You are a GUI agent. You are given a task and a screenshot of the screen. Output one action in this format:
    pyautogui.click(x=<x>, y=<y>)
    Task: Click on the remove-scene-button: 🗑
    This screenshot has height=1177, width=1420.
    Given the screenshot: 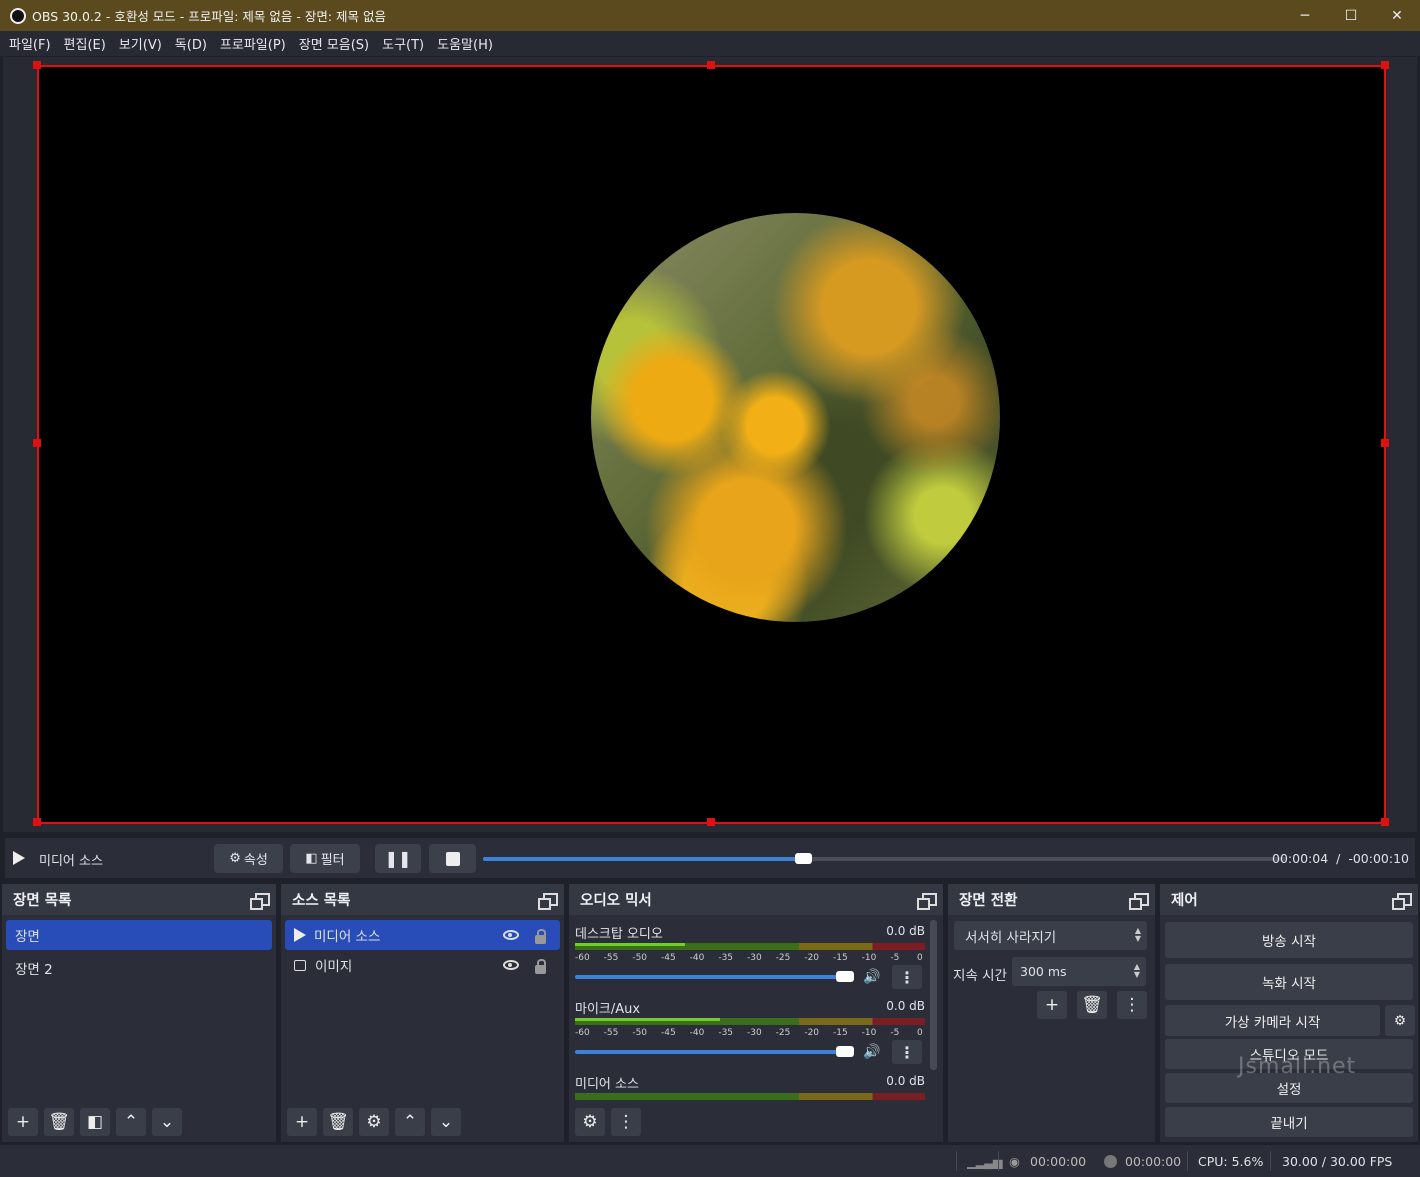 What is the action you would take?
    pyautogui.click(x=59, y=1122)
    